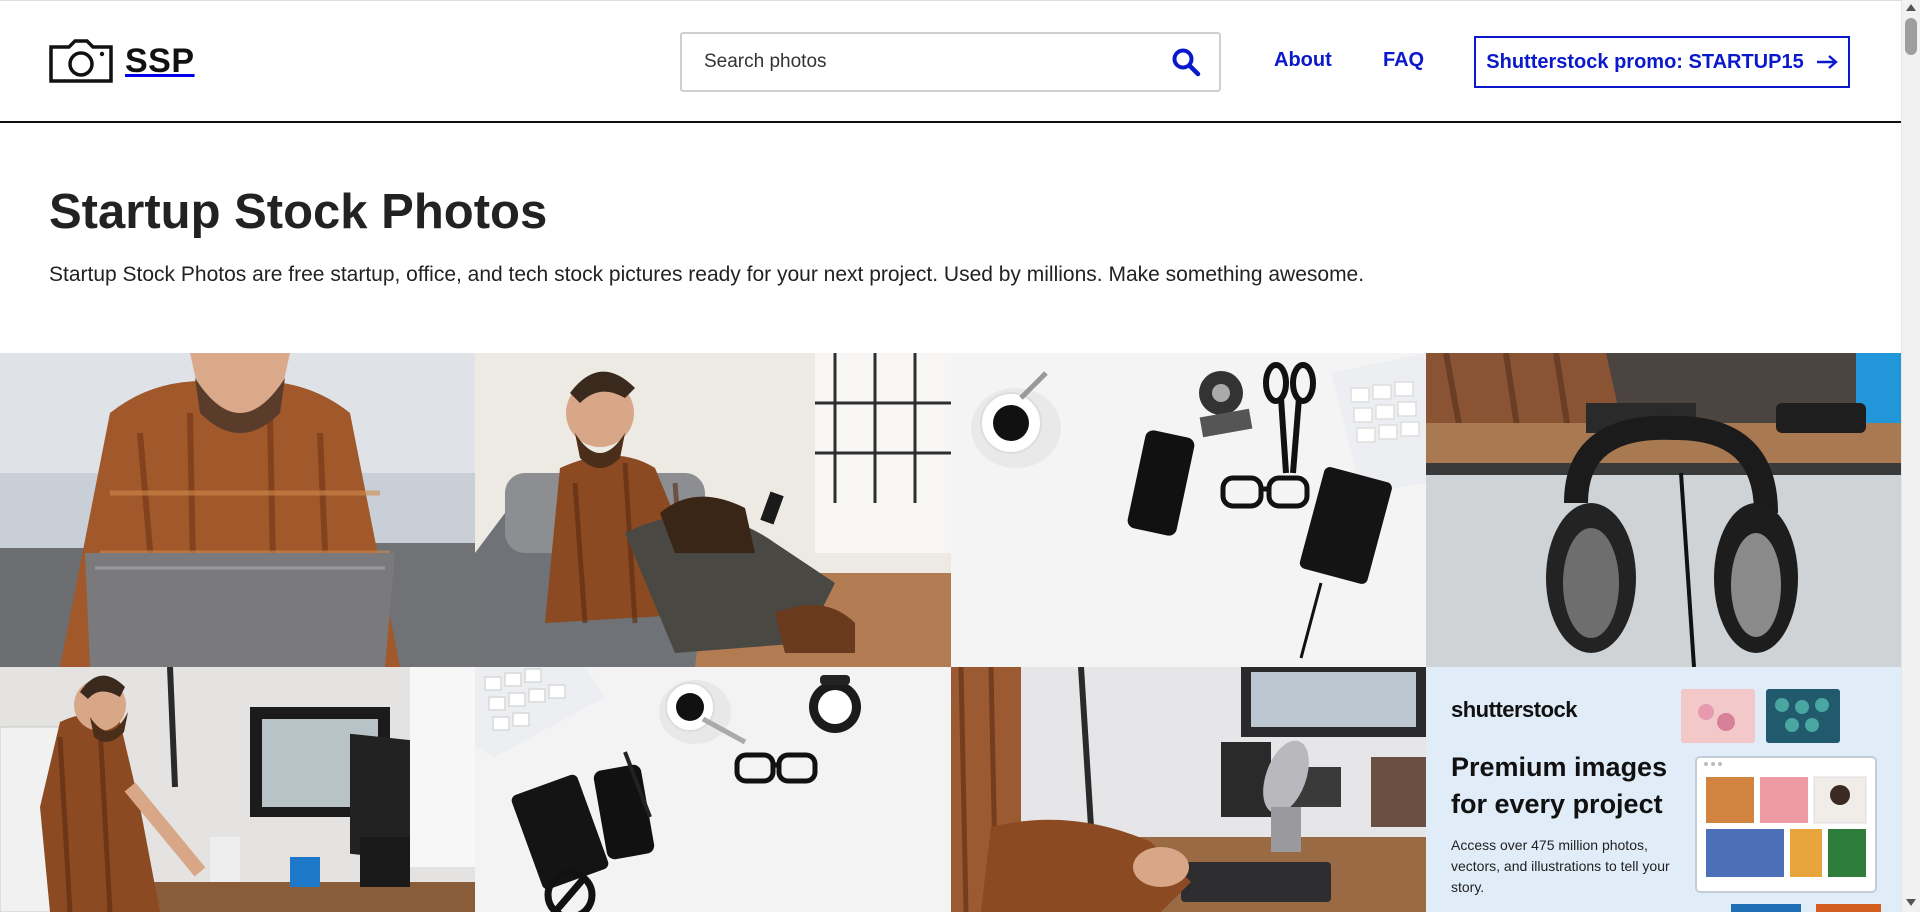  I want to click on photo-headphones-desk, so click(1663, 510).